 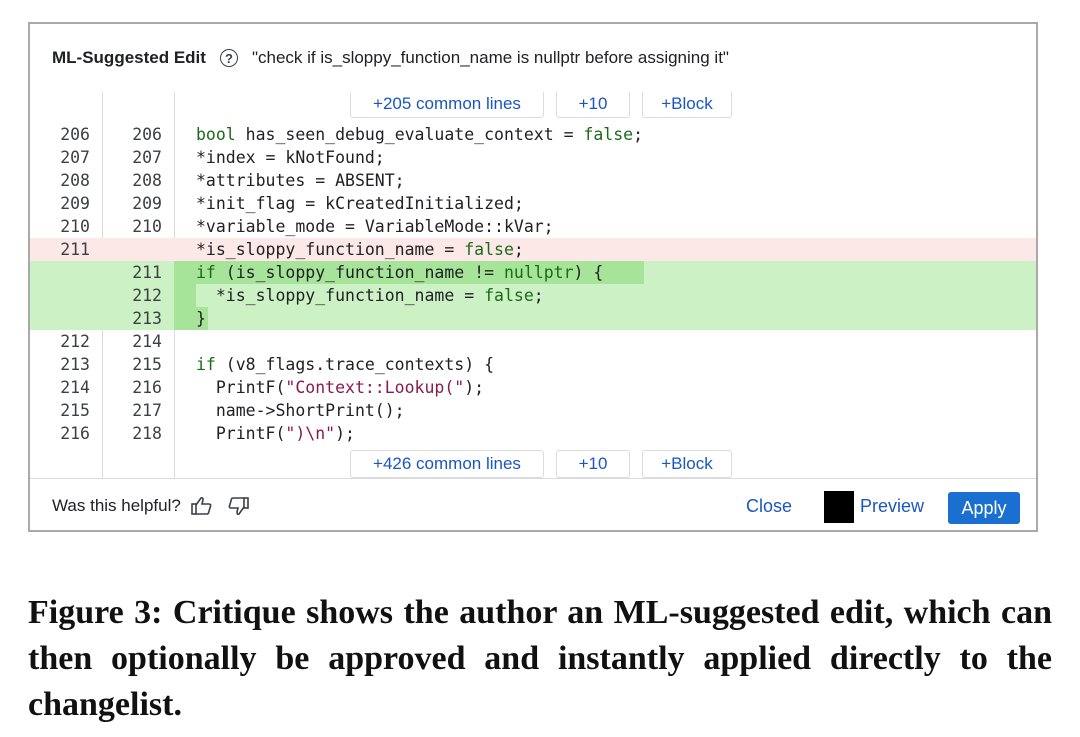 What do you see at coordinates (147, 318) in the screenshot?
I see `new-line-number: 213` at bounding box center [147, 318].